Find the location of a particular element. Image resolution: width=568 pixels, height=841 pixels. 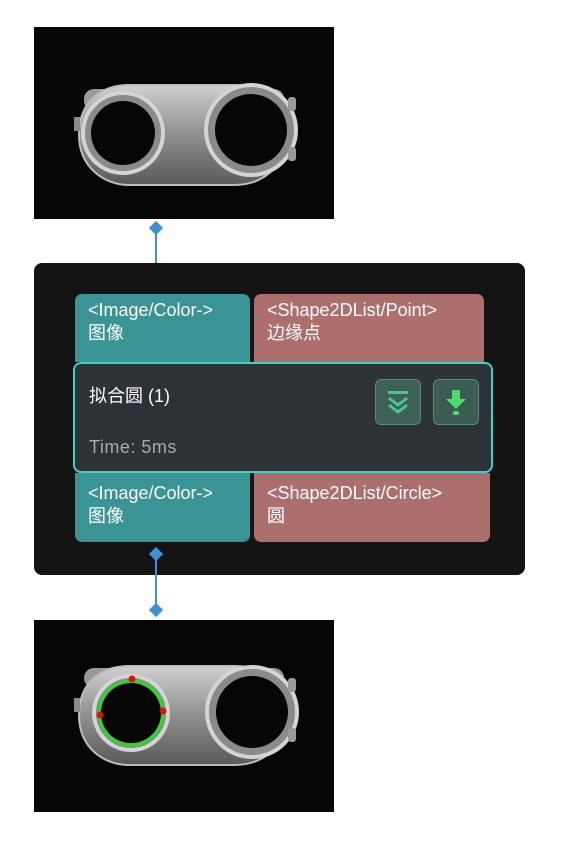

collapse-button is located at coordinates (398, 402).